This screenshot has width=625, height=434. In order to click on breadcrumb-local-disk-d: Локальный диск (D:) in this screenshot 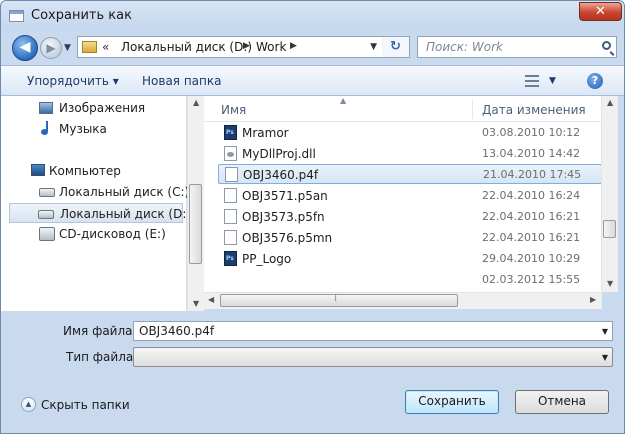, I will do `click(186, 47)`.